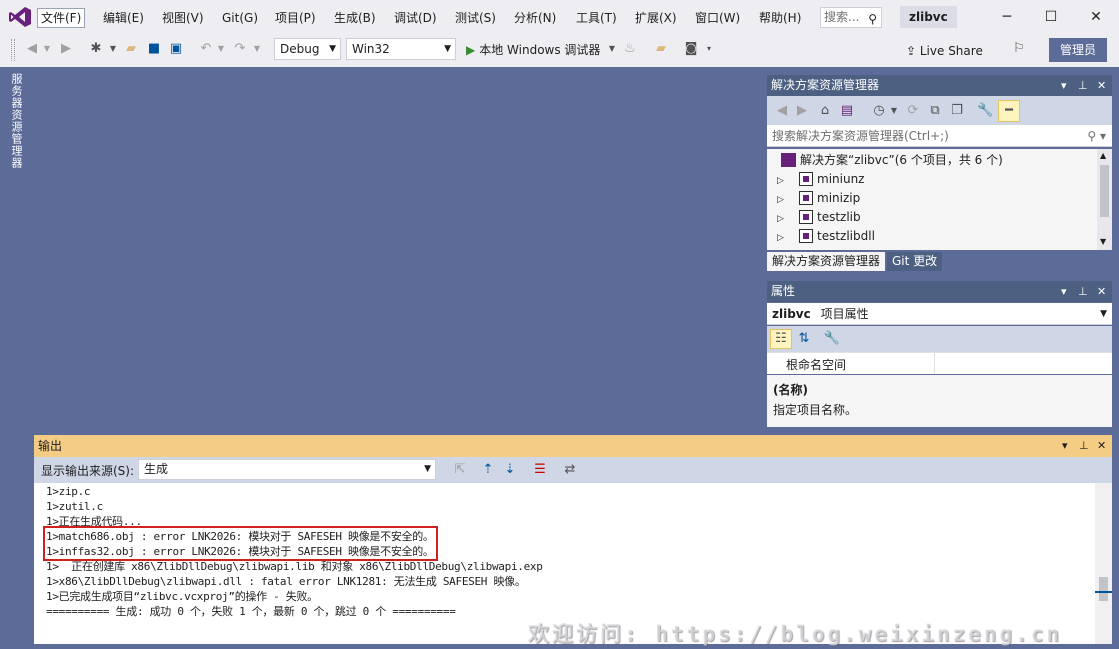 The height and width of the screenshot is (649, 1119). Describe the element at coordinates (206, 49) in the screenshot. I see `undo-icon: ↶` at that location.